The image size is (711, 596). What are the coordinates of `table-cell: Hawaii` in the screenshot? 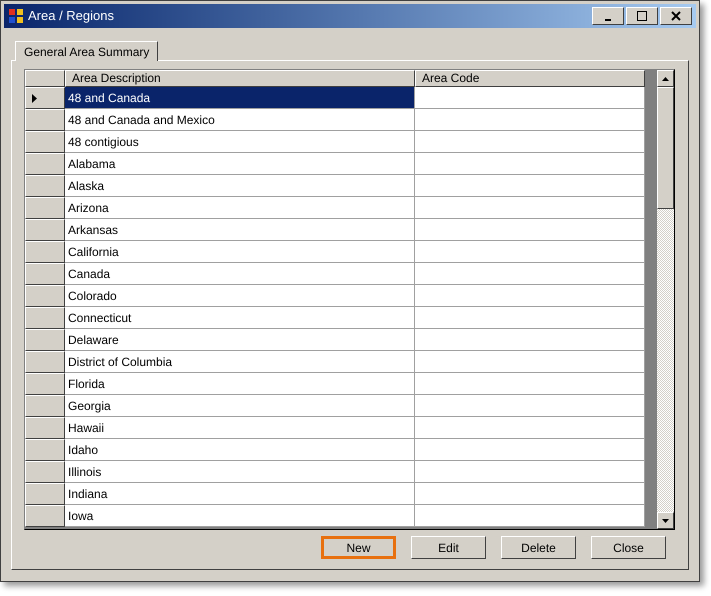 It's located at (240, 428).